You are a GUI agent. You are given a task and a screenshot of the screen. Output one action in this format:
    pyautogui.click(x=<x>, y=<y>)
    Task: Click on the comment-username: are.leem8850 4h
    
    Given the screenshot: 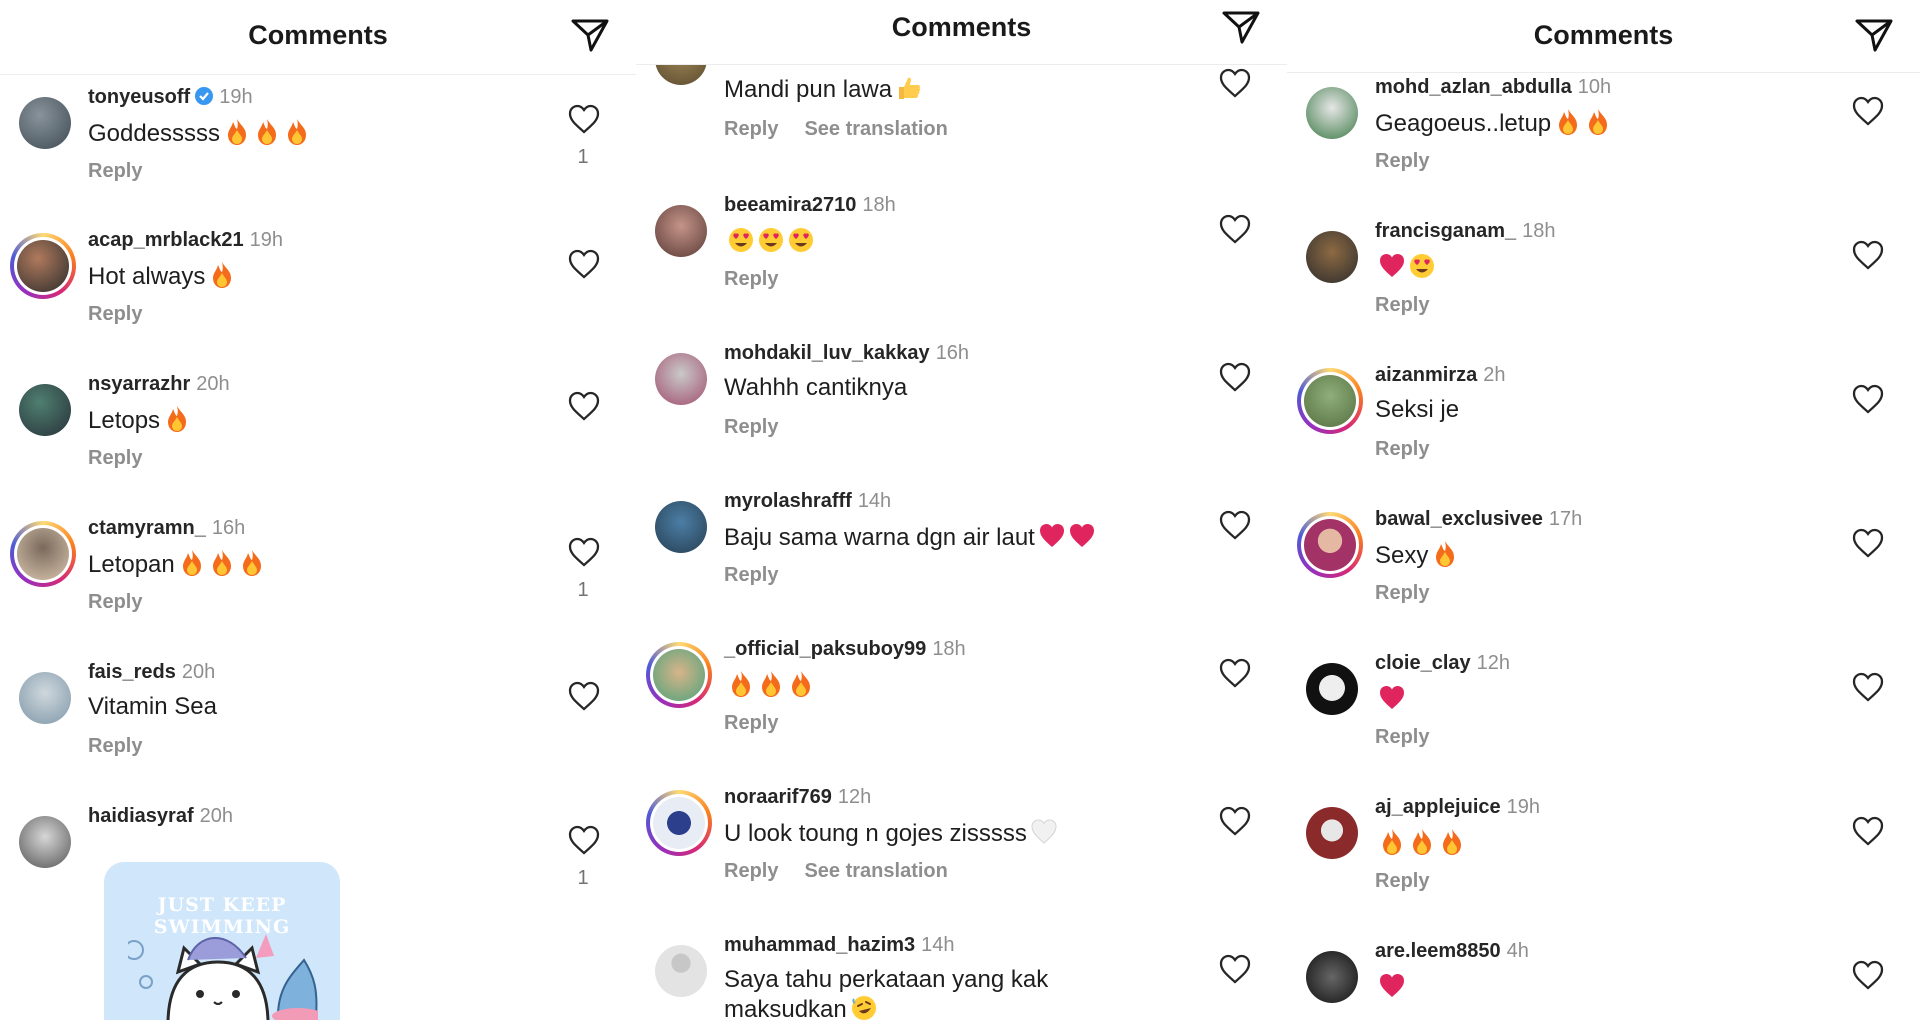 What is the action you would take?
    pyautogui.click(x=1452, y=951)
    